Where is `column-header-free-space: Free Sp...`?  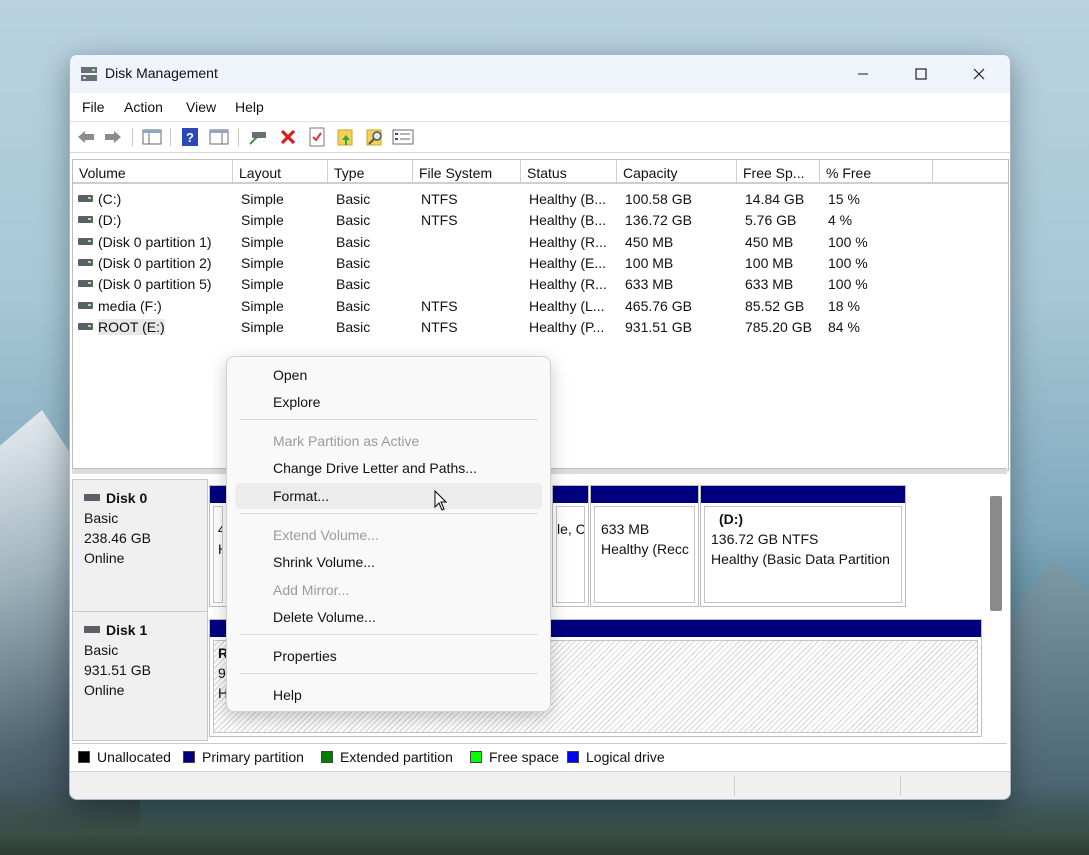 column-header-free-space: Free Sp... is located at coordinates (778, 172).